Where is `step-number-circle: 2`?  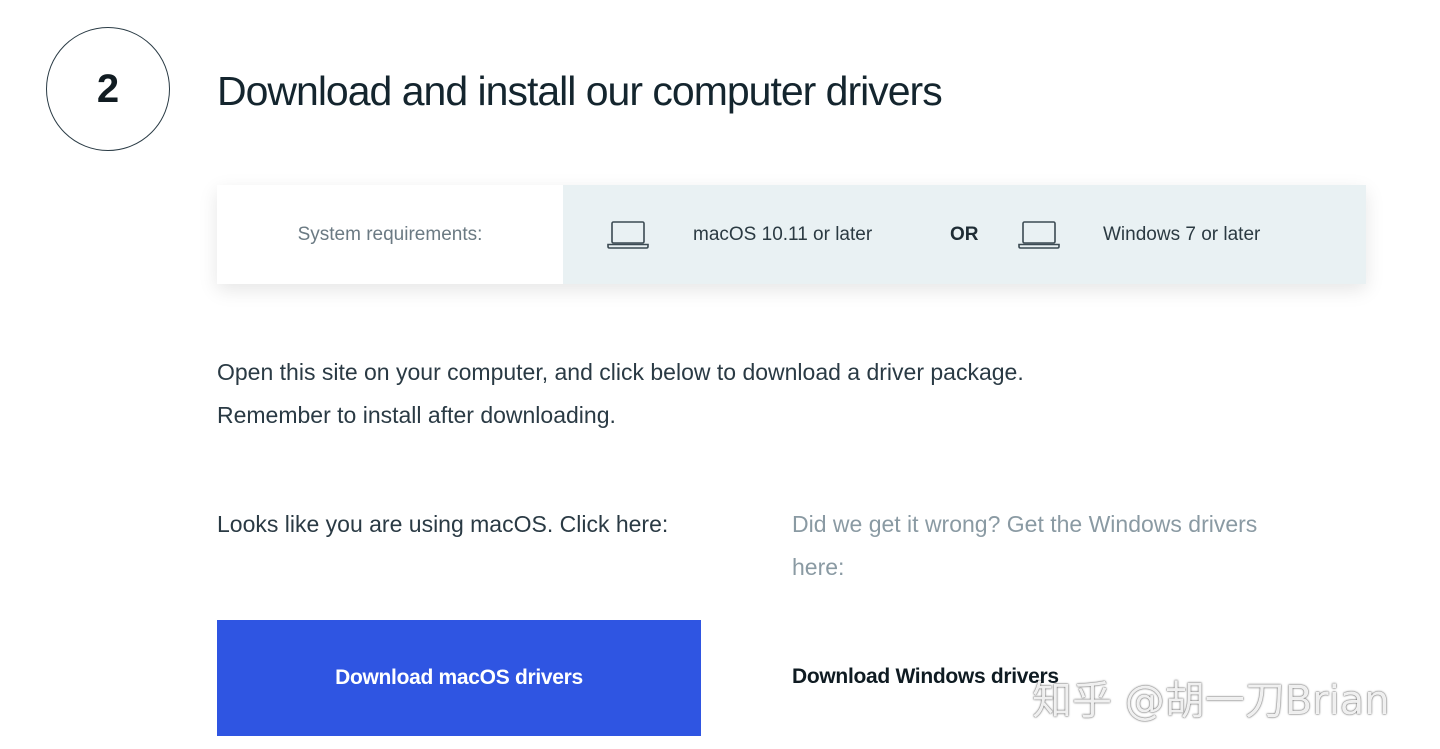 step-number-circle: 2 is located at coordinates (108, 89).